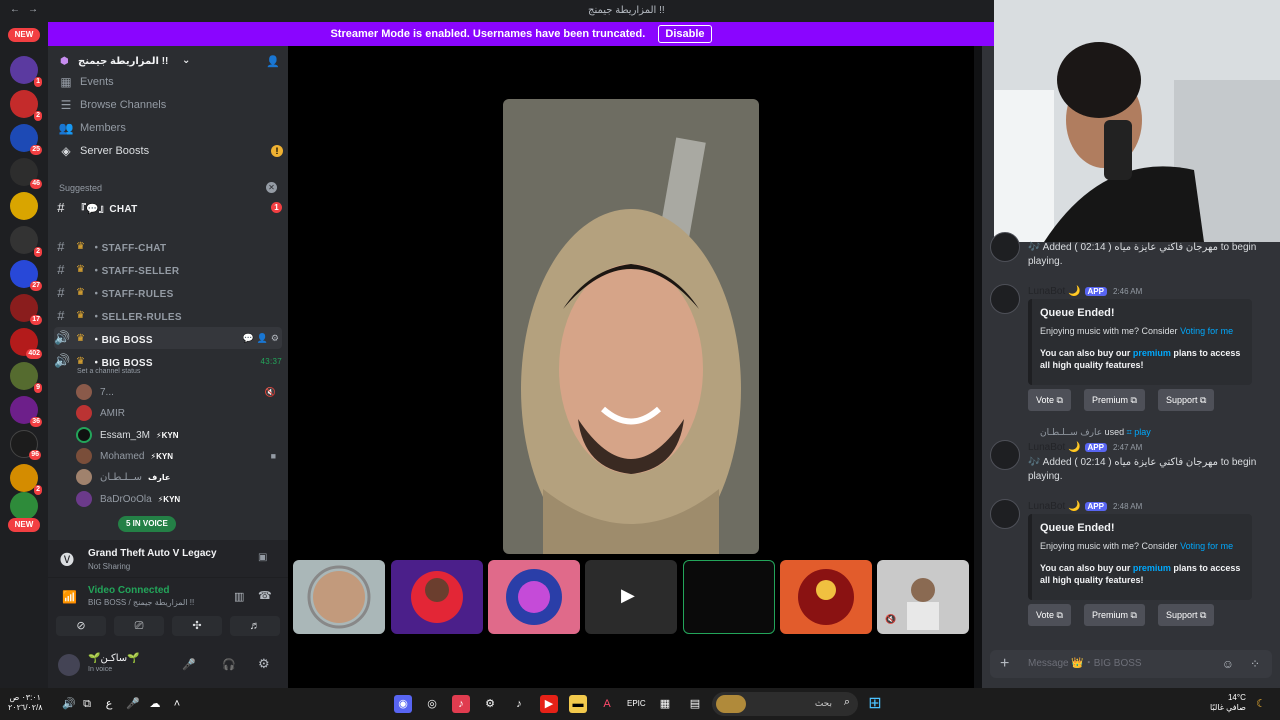  What do you see at coordinates (271, 187) in the screenshot?
I see `close-icon: ✕` at bounding box center [271, 187].